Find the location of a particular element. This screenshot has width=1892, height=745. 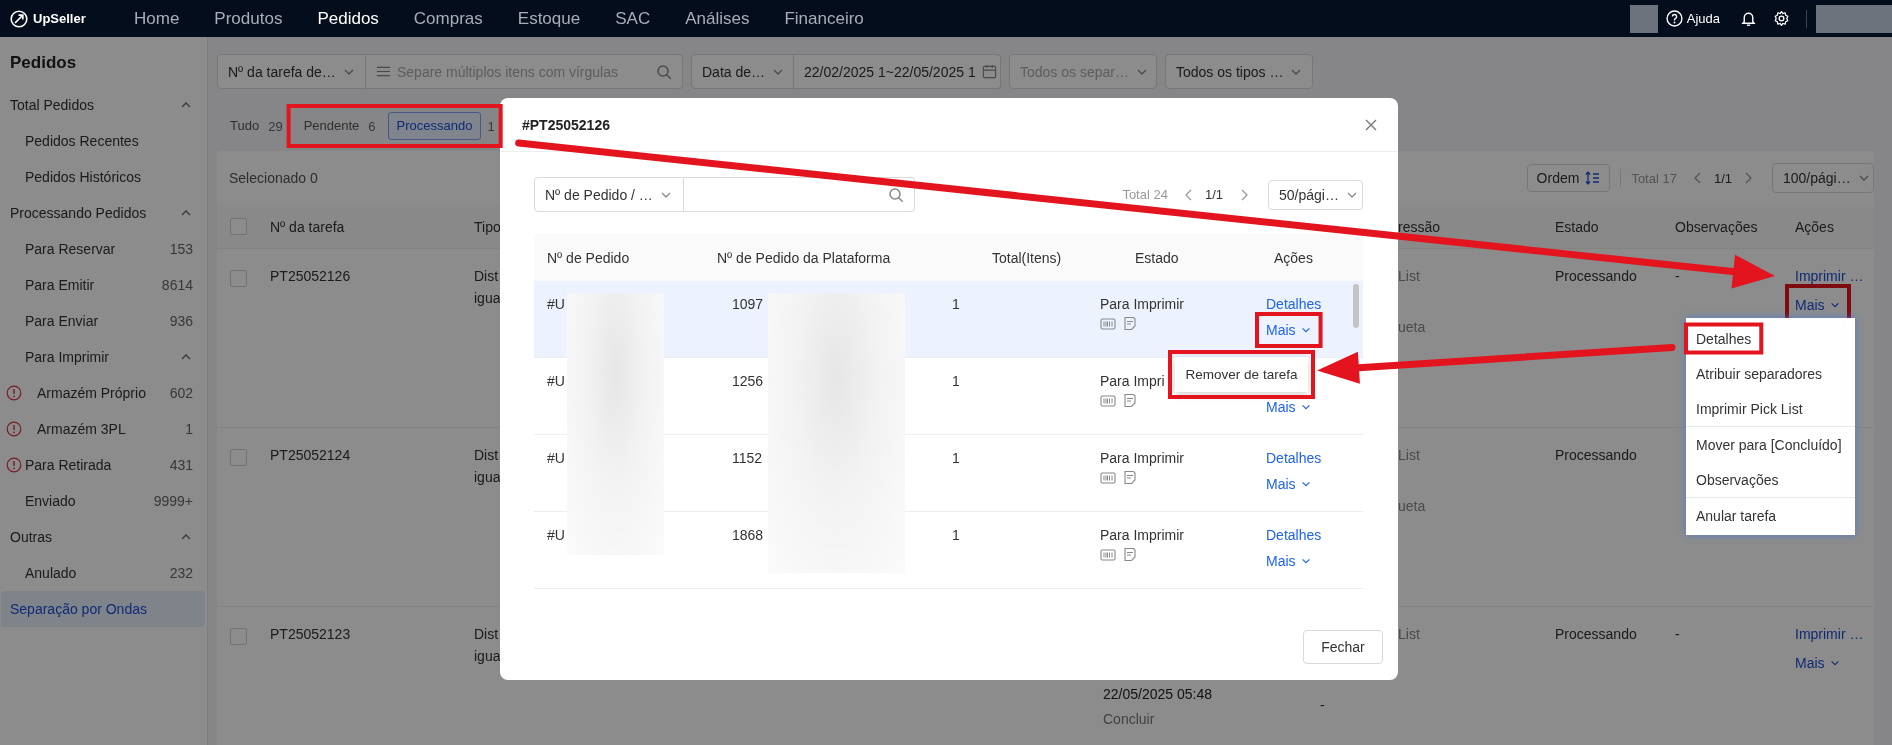

menu-item: Detalhes is located at coordinates (1770, 338).